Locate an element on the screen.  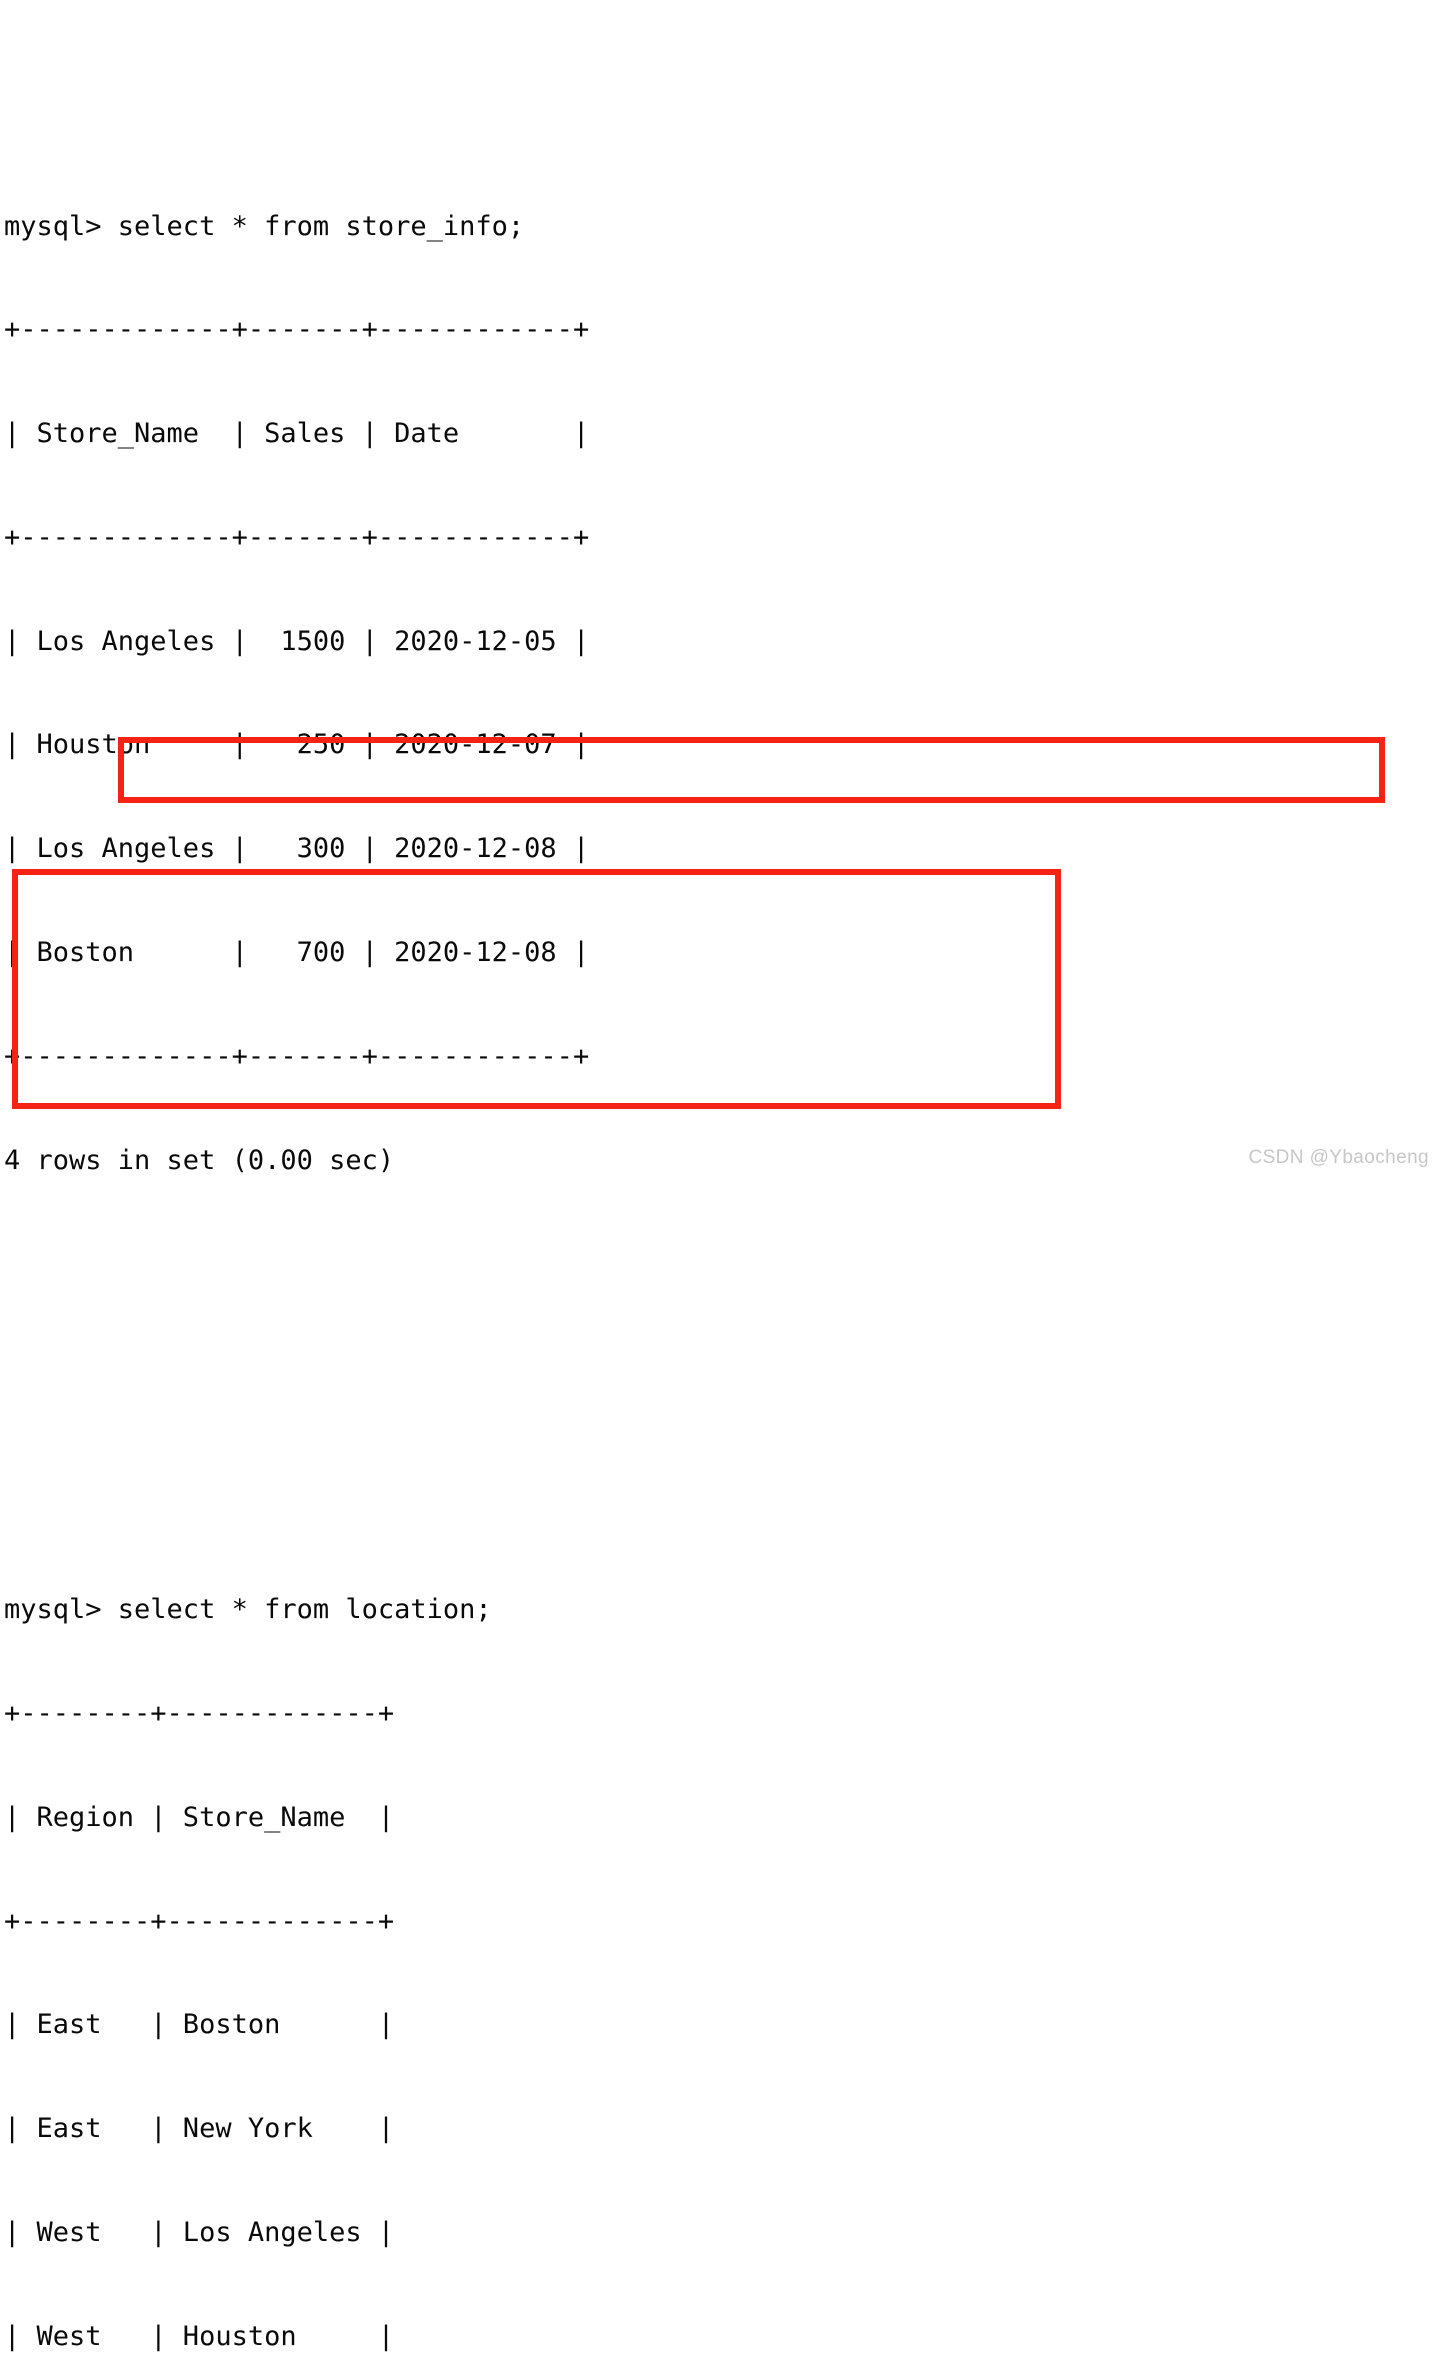
table-row: | West | Houston | is located at coordinates (199, 2336).